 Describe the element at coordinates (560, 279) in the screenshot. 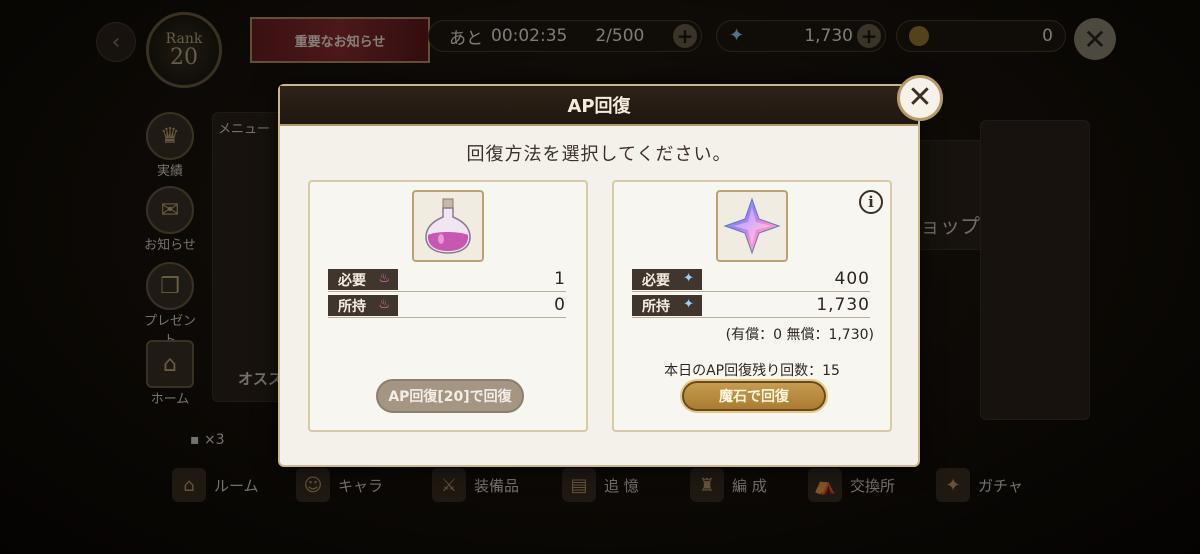

I see `potion-required-value: 1` at that location.